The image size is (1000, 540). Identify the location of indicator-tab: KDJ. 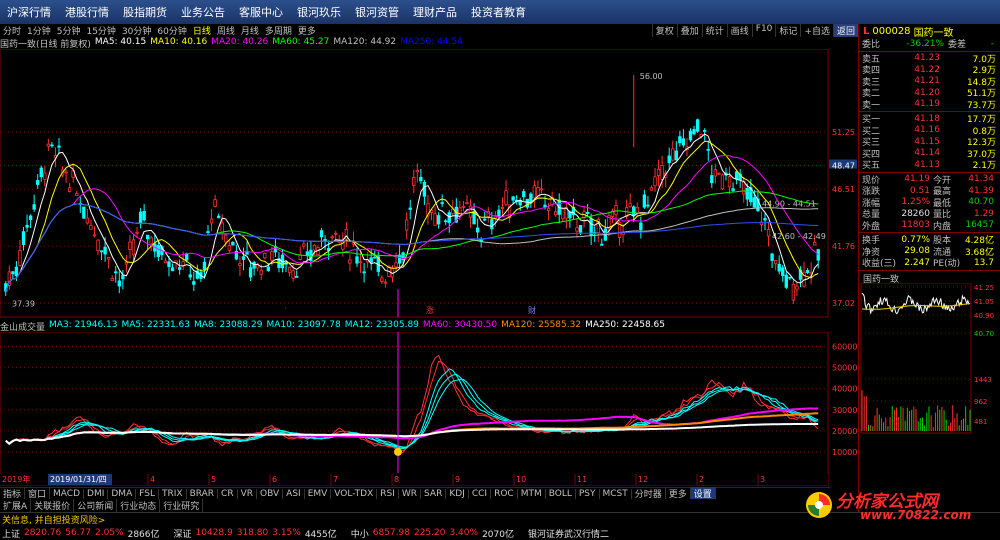
(457, 493).